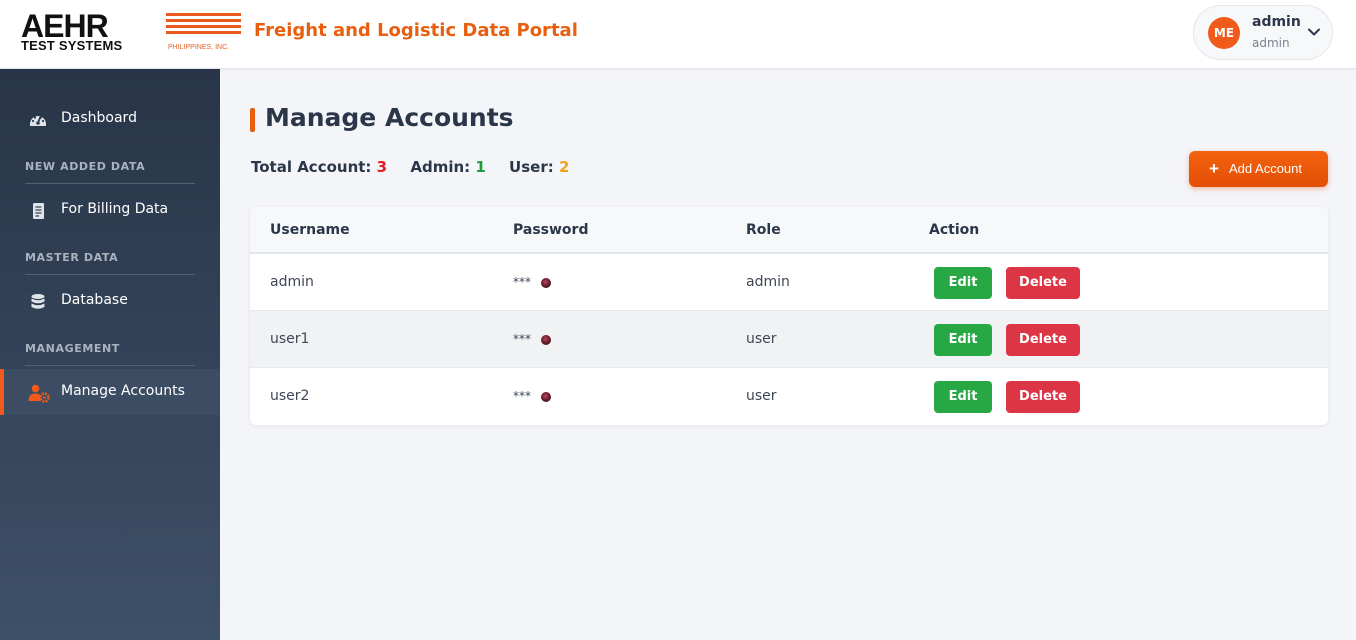  Describe the element at coordinates (252, 120) in the screenshot. I see `title-accent-bar` at that location.